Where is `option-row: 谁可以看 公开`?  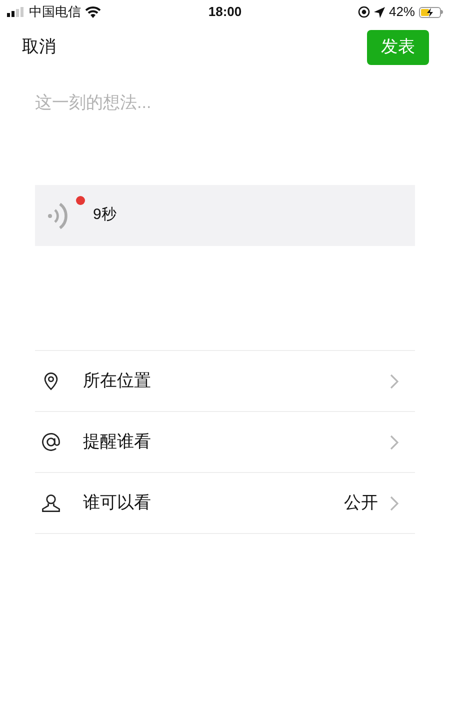
option-row: 谁可以看 公开 is located at coordinates (225, 503).